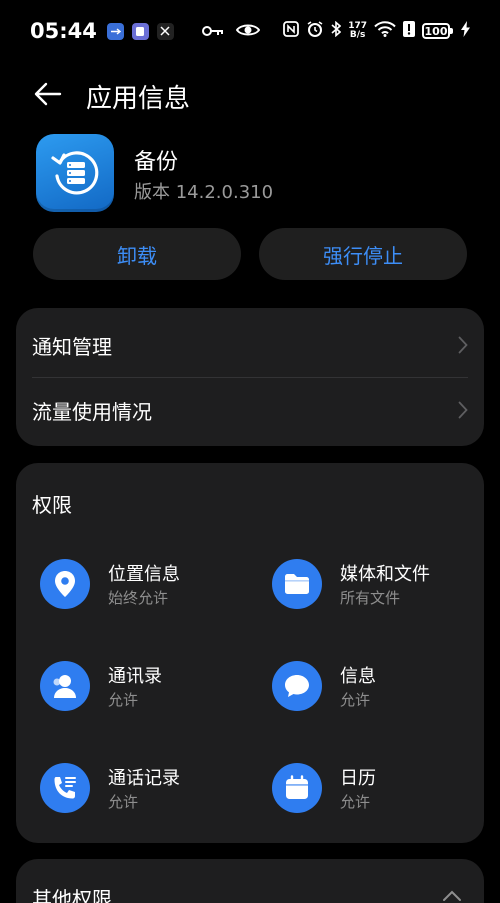 The image size is (500, 903). What do you see at coordinates (315, 31) in the screenshot?
I see `alarm-icon` at bounding box center [315, 31].